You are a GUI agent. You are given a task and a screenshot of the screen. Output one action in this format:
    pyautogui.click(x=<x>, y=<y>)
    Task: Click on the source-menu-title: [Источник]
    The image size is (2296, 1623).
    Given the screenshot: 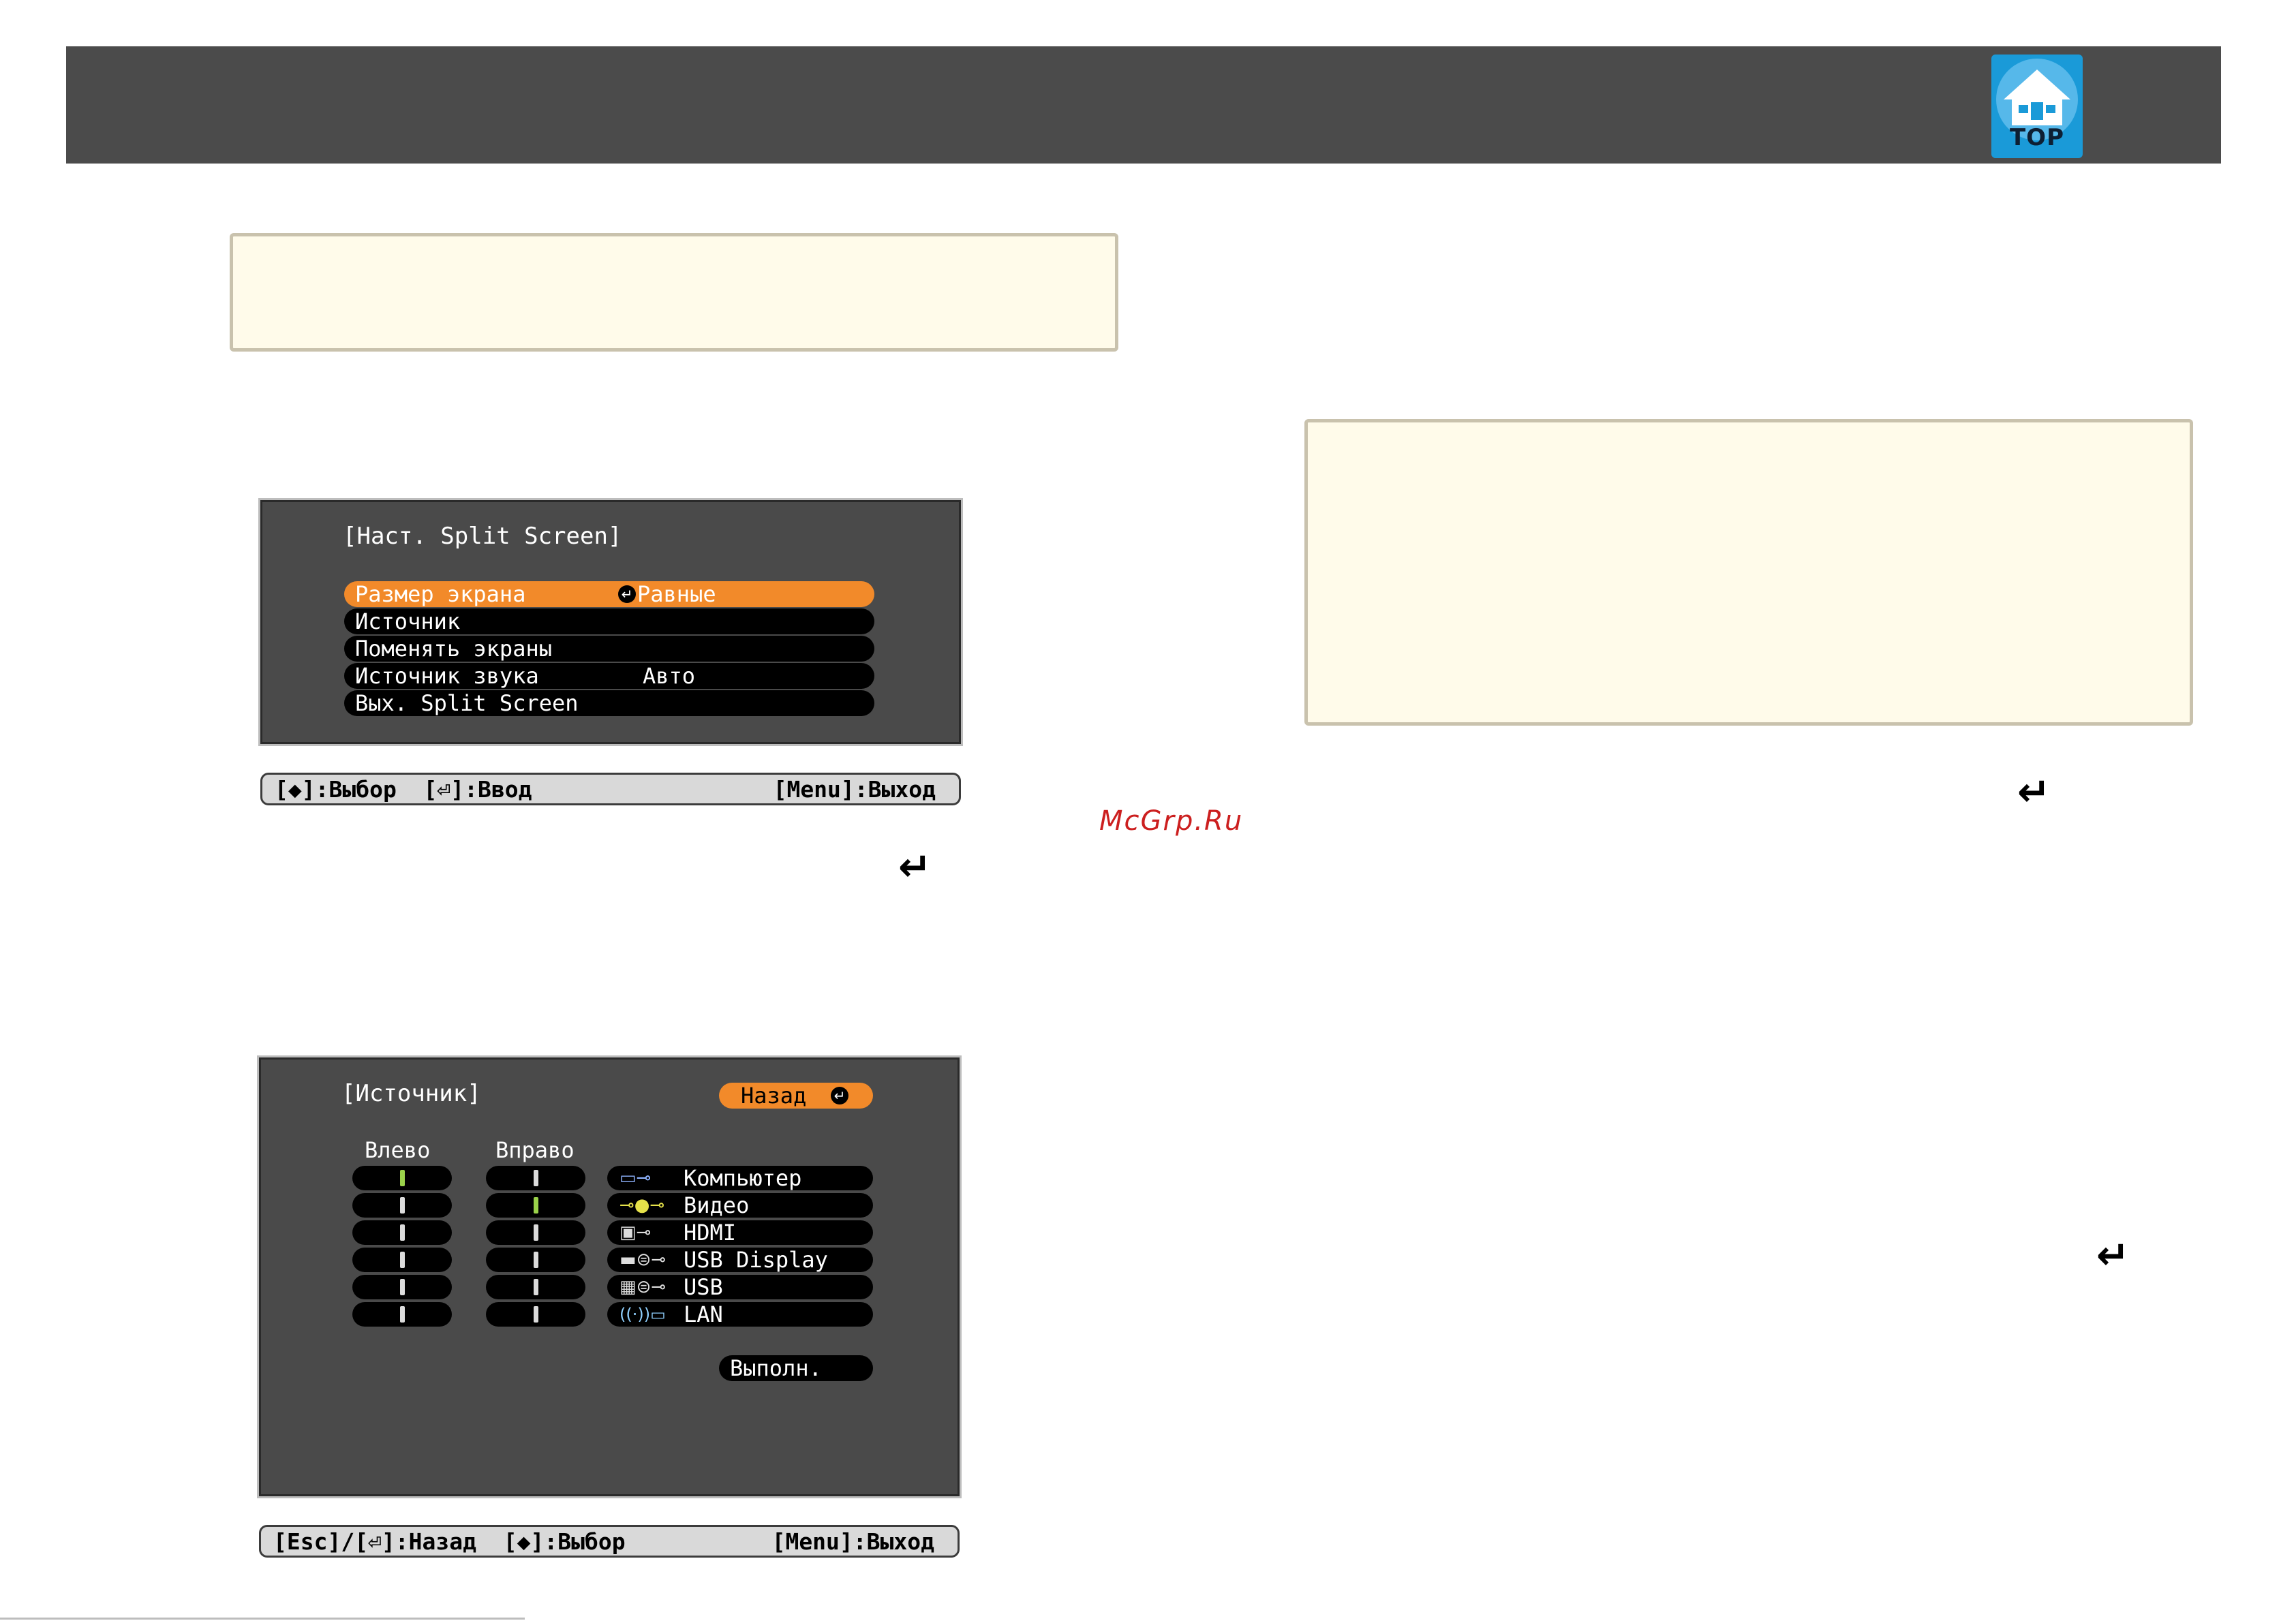 What is the action you would take?
    pyautogui.click(x=411, y=1093)
    